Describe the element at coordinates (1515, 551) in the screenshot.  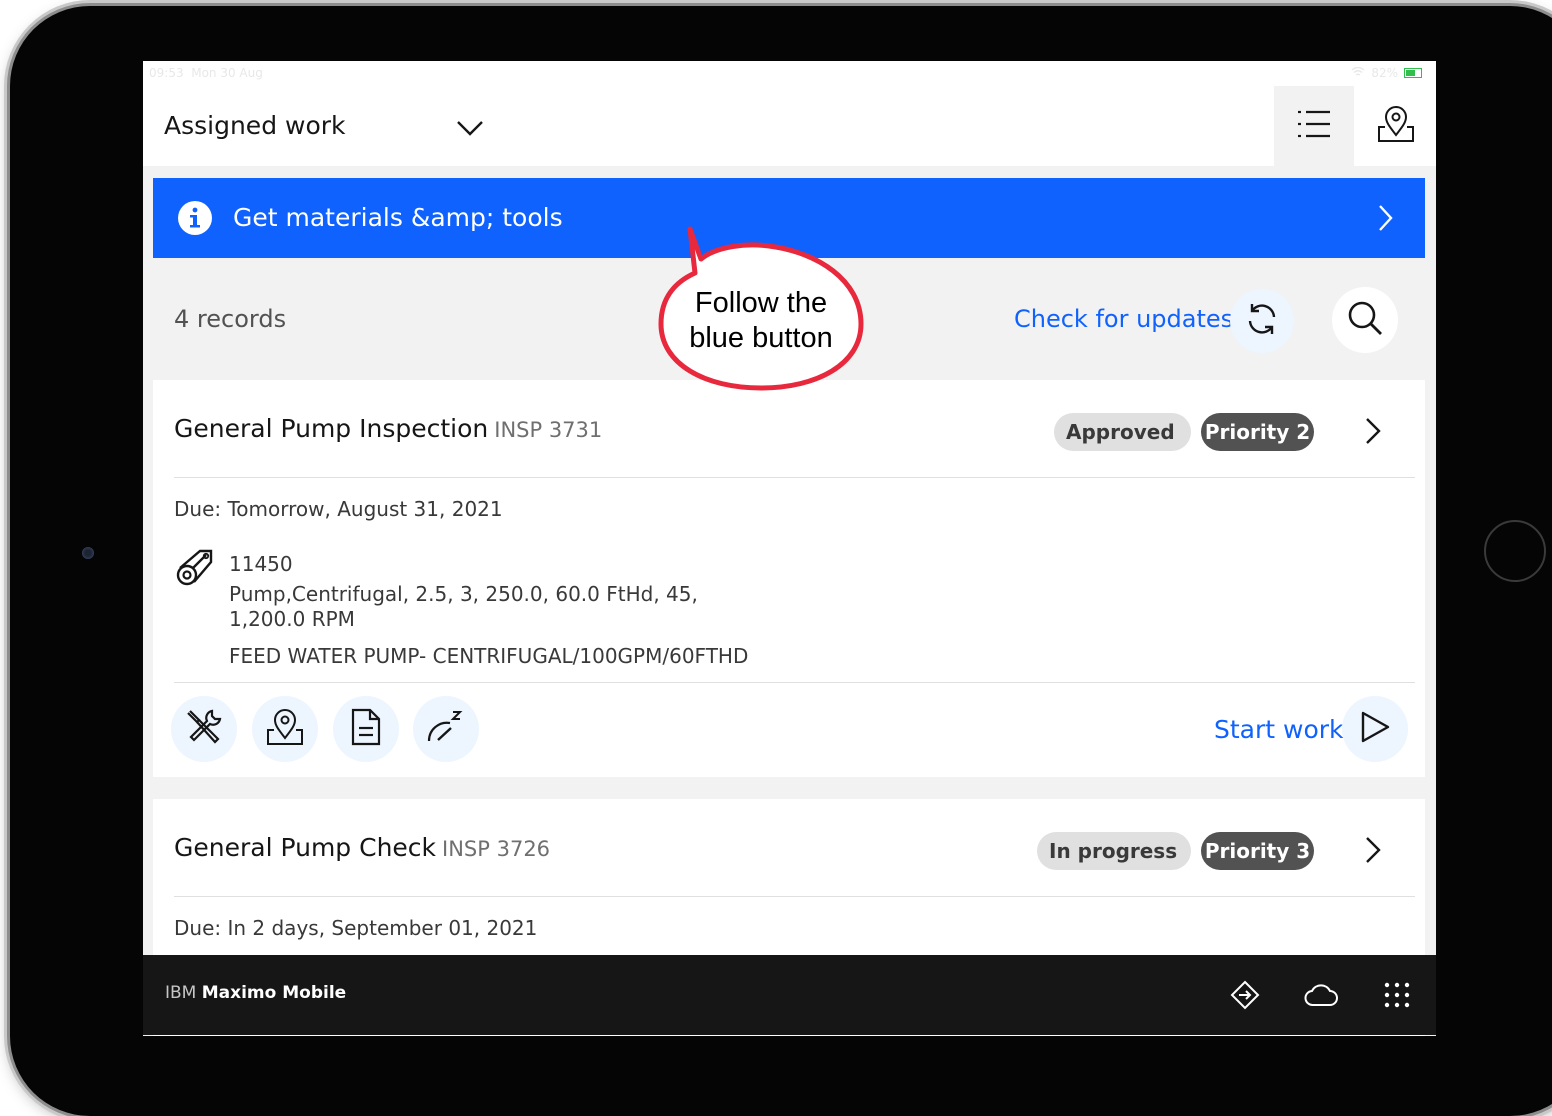
I see `home-button` at that location.